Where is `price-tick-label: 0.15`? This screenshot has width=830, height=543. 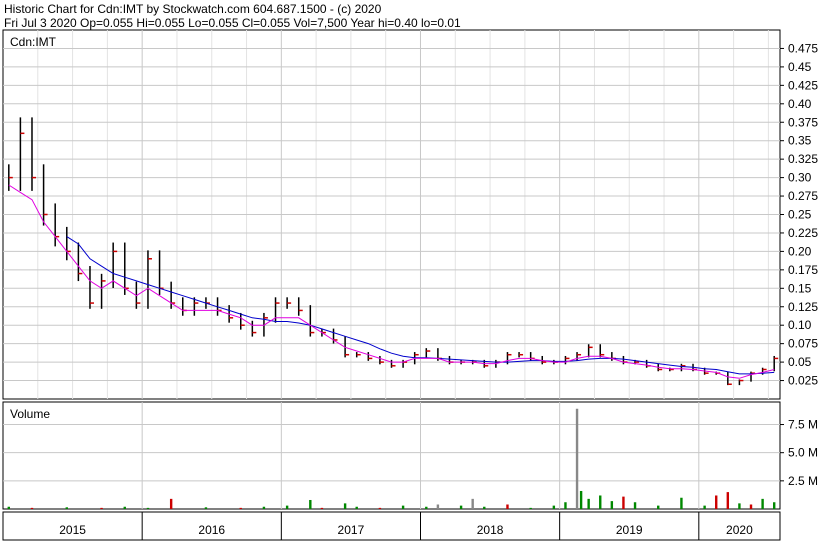 price-tick-label: 0.15 is located at coordinates (800, 288).